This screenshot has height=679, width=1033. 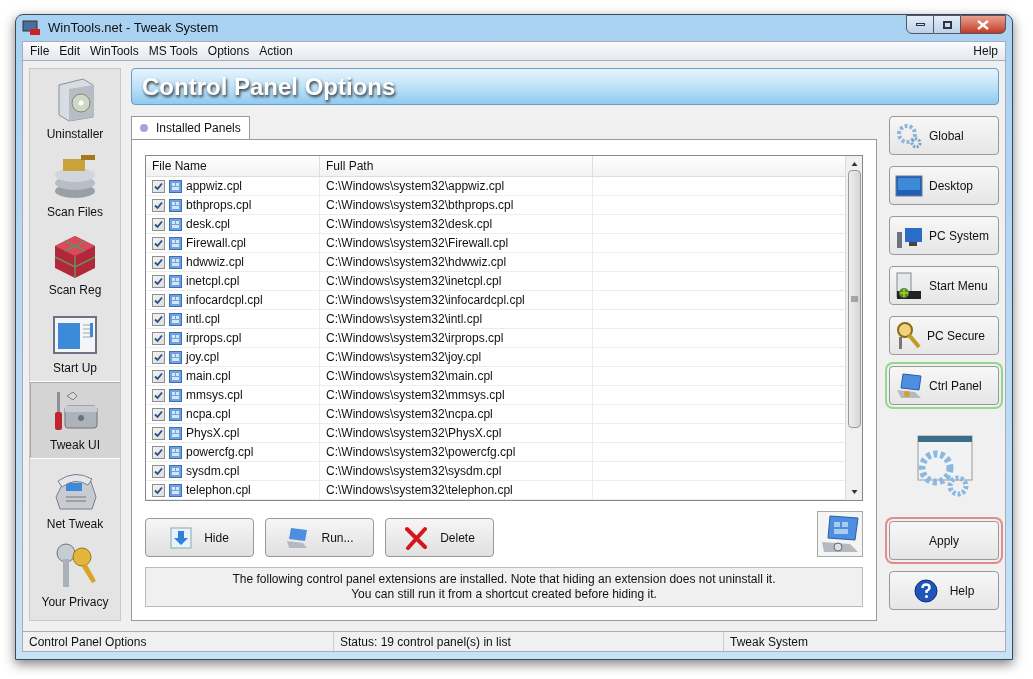 What do you see at coordinates (439, 538) in the screenshot?
I see `action-button: Delete` at bounding box center [439, 538].